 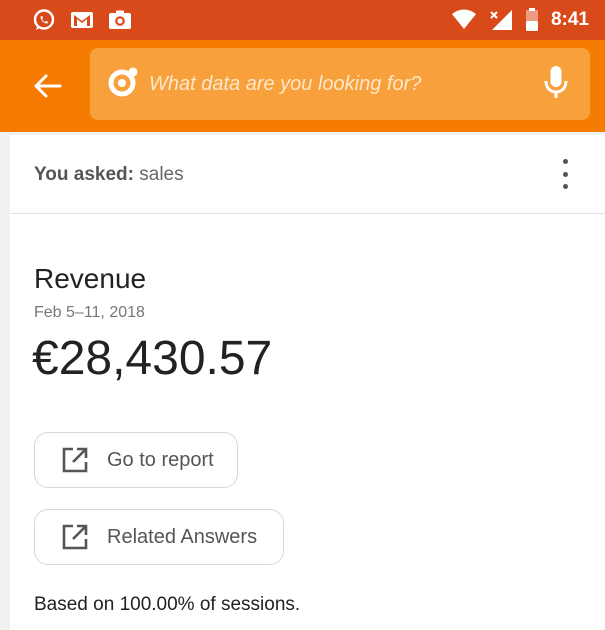 I want to click on whatsapp-icon, so click(x=44, y=19).